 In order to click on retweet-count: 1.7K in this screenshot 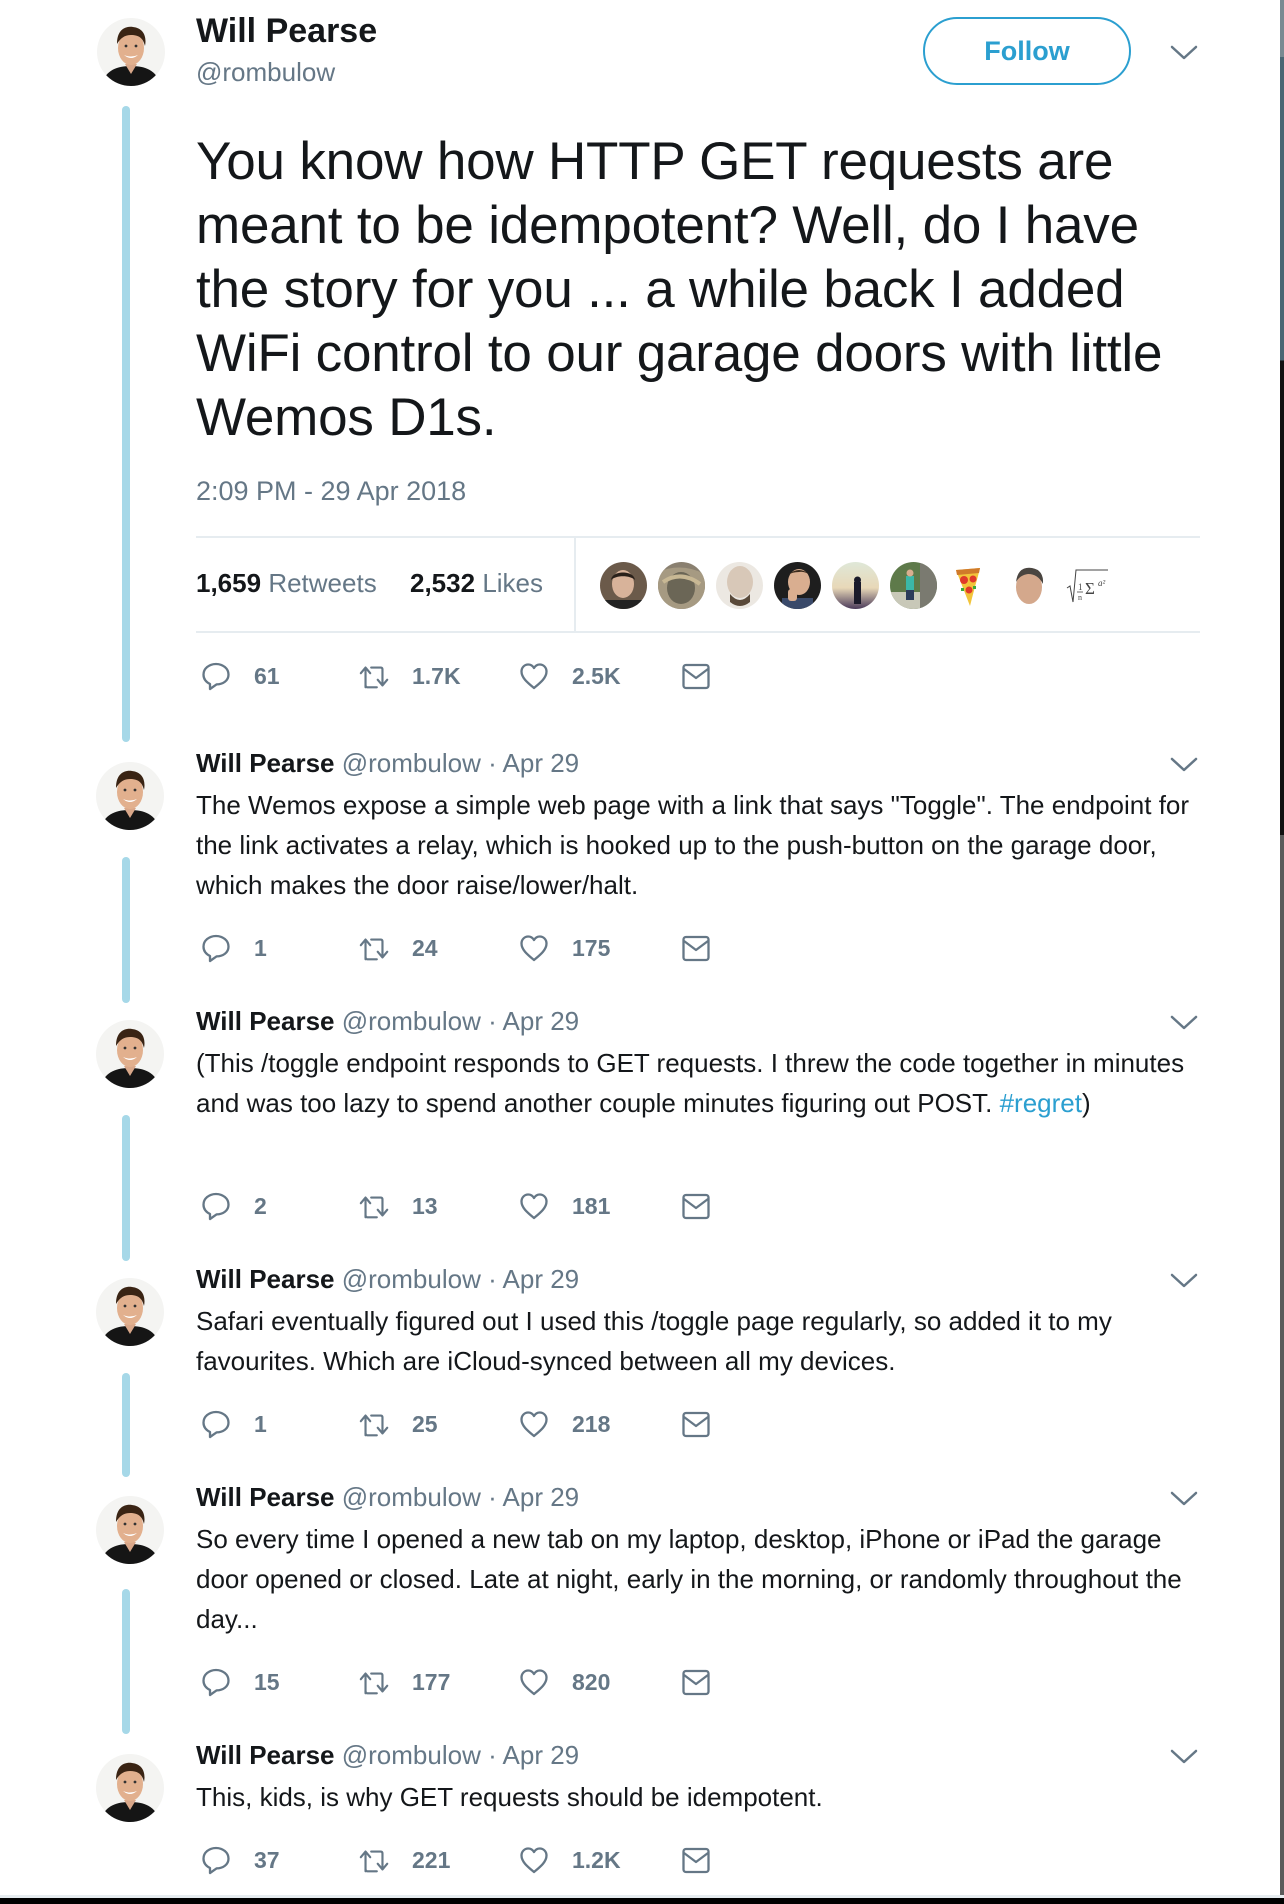, I will do `click(436, 675)`.